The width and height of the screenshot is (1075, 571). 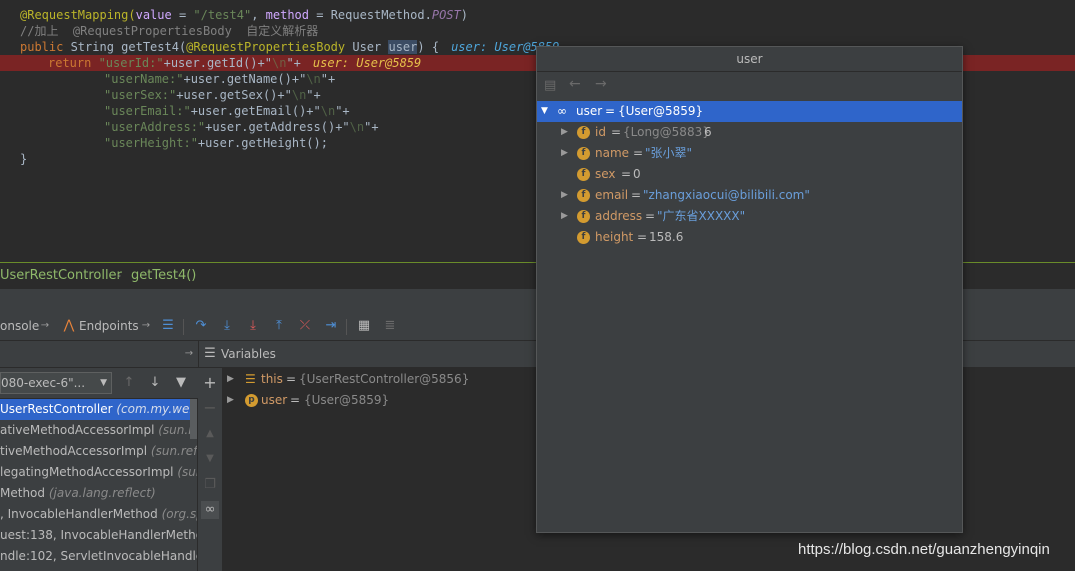 What do you see at coordinates (210, 459) in the screenshot?
I see `move-down-icon: ▼` at bounding box center [210, 459].